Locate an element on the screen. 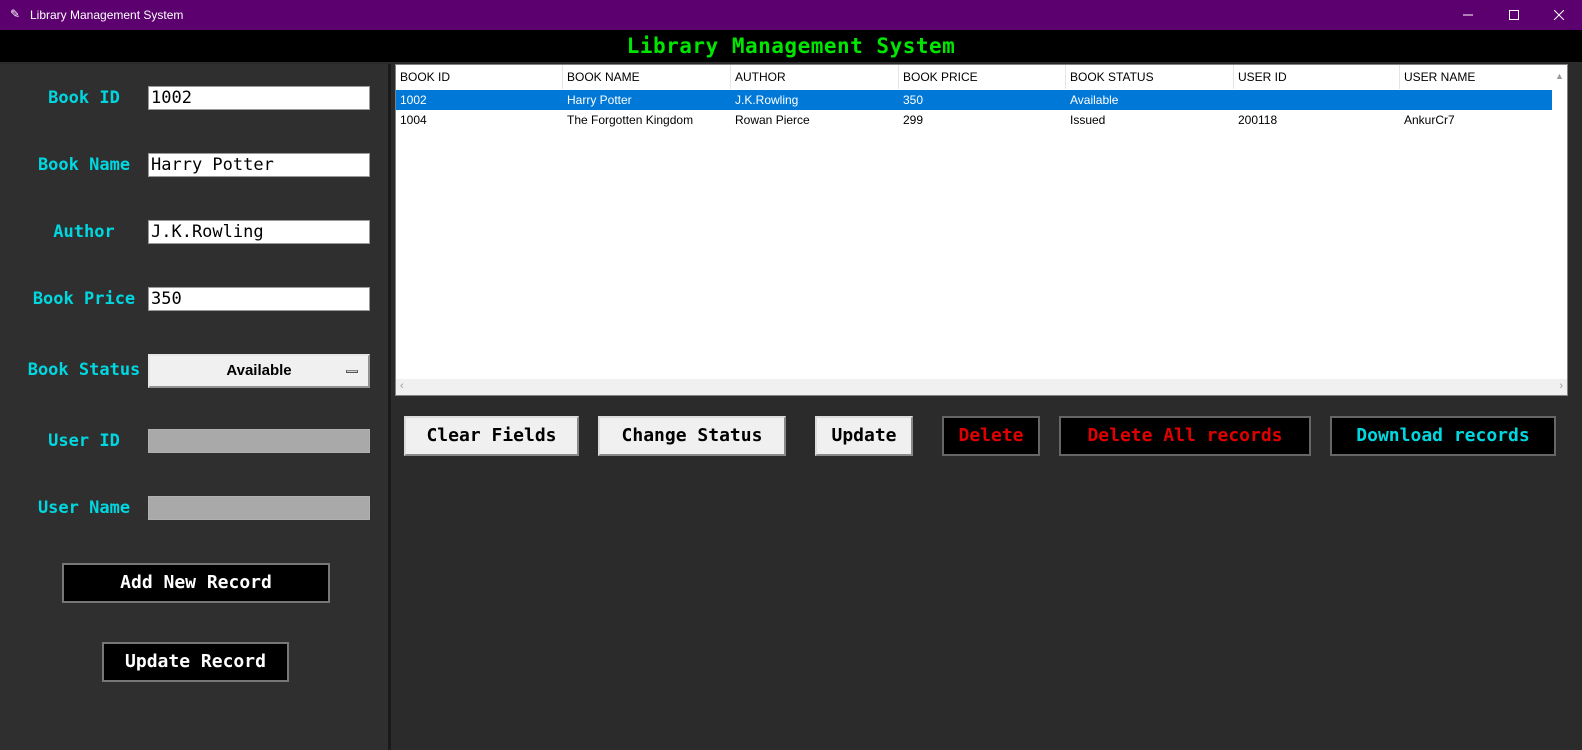 The width and height of the screenshot is (1582, 750). author-label: Author is located at coordinates (84, 232).